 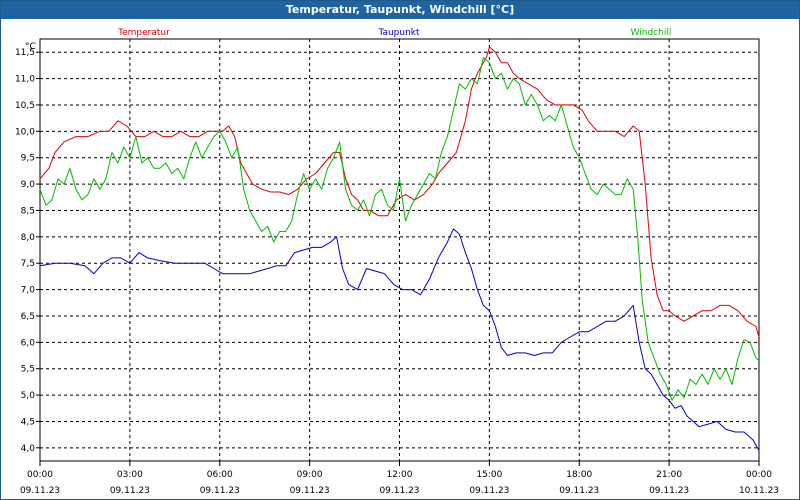 I want to click on y-tick-label: 10,5, so click(x=25, y=106).